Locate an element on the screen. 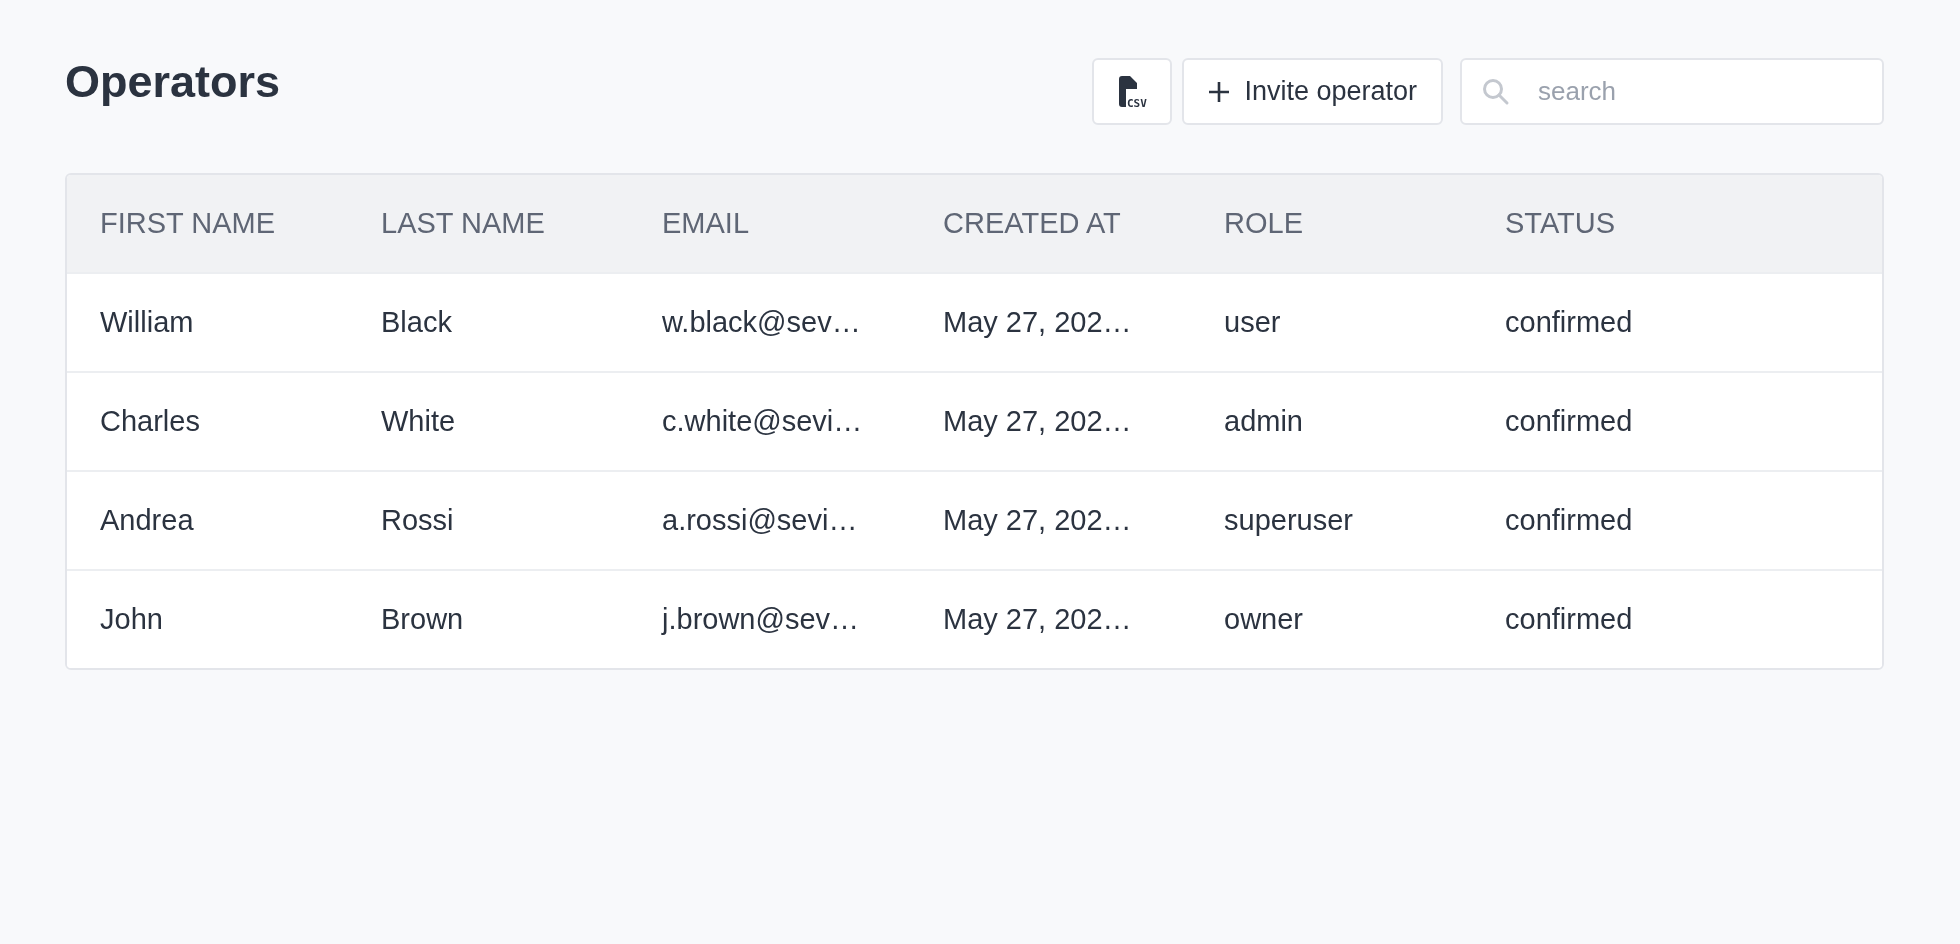 This screenshot has width=1960, height=944. table-cell-text: owner is located at coordinates (1263, 619).